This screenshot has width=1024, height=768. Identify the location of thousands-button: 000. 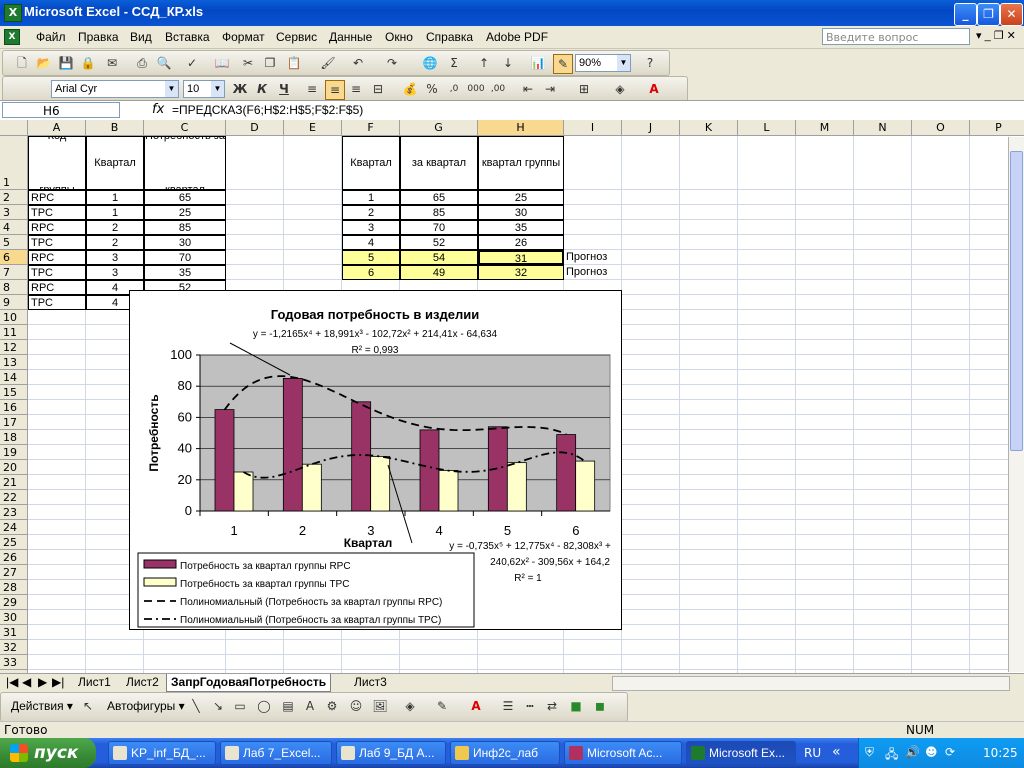
(476, 89).